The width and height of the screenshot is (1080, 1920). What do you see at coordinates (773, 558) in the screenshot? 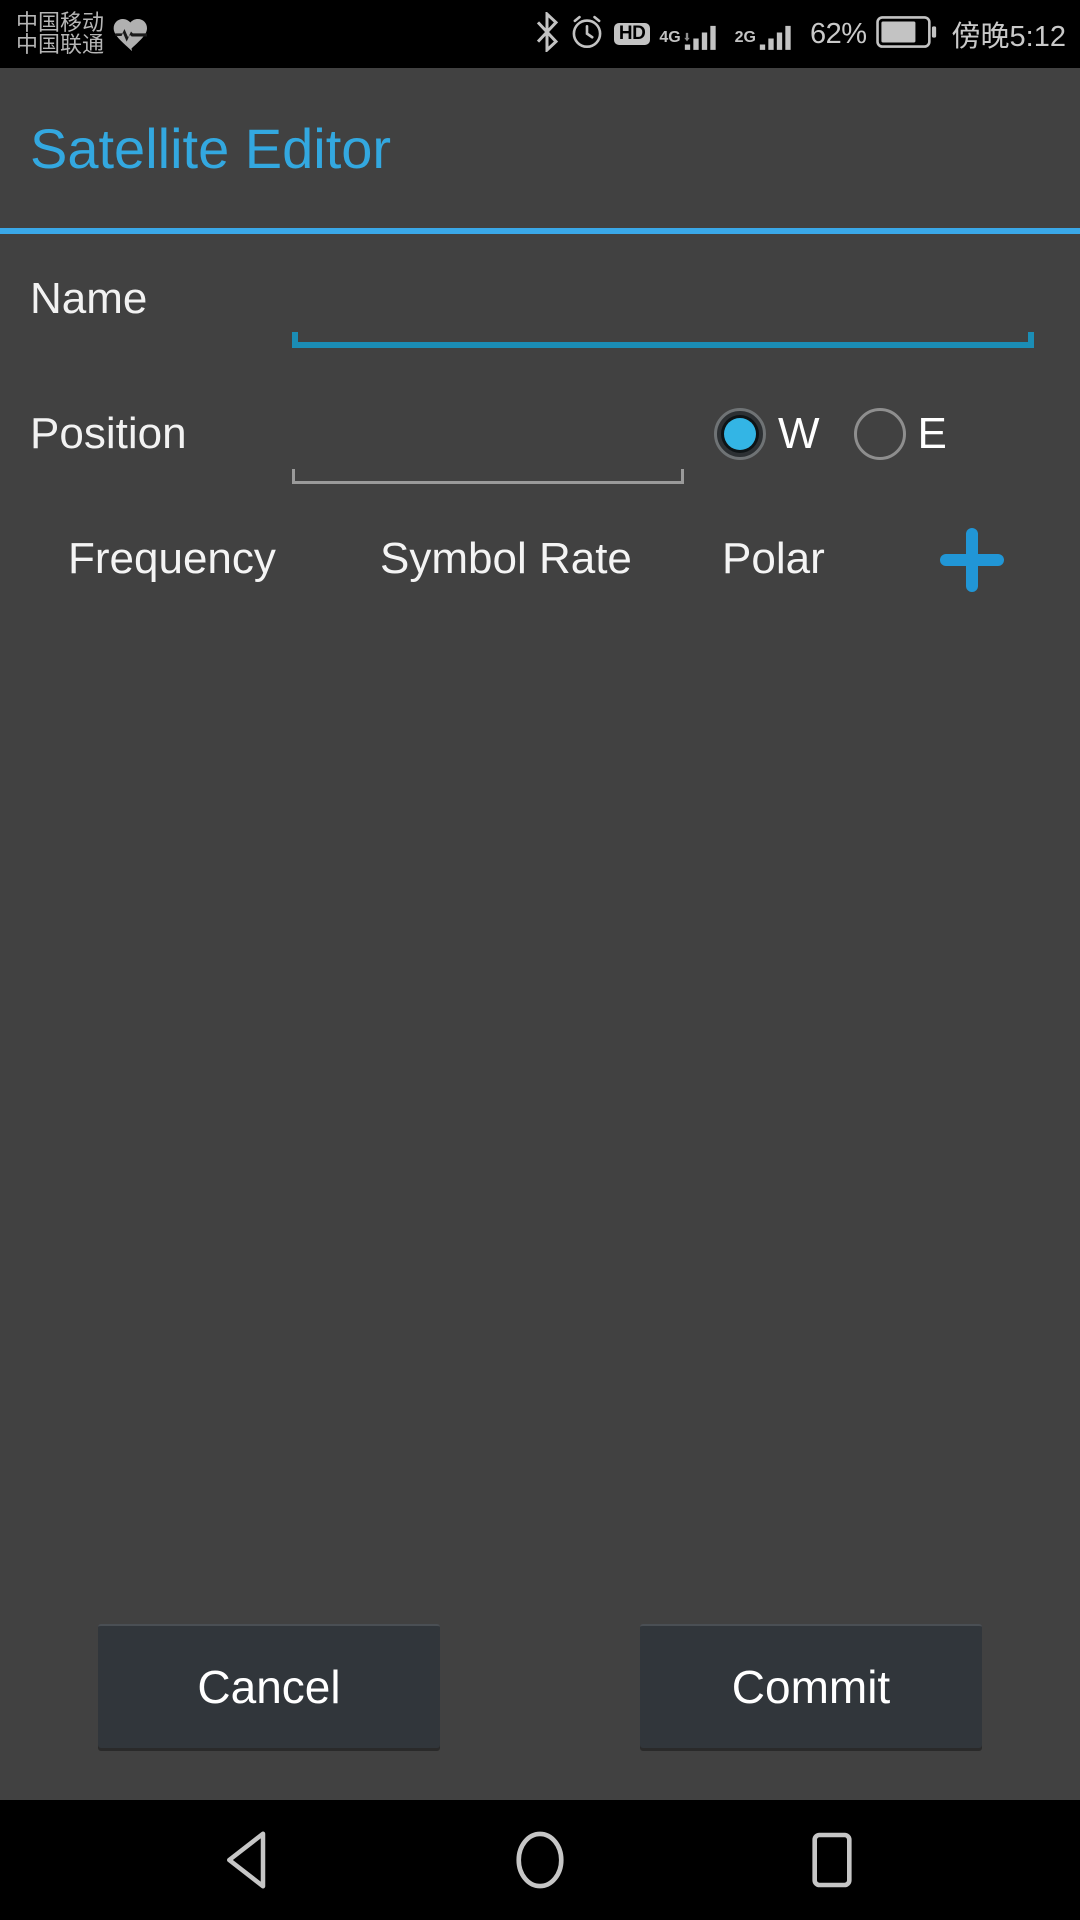
I see `column-header-polar: Polar` at bounding box center [773, 558].